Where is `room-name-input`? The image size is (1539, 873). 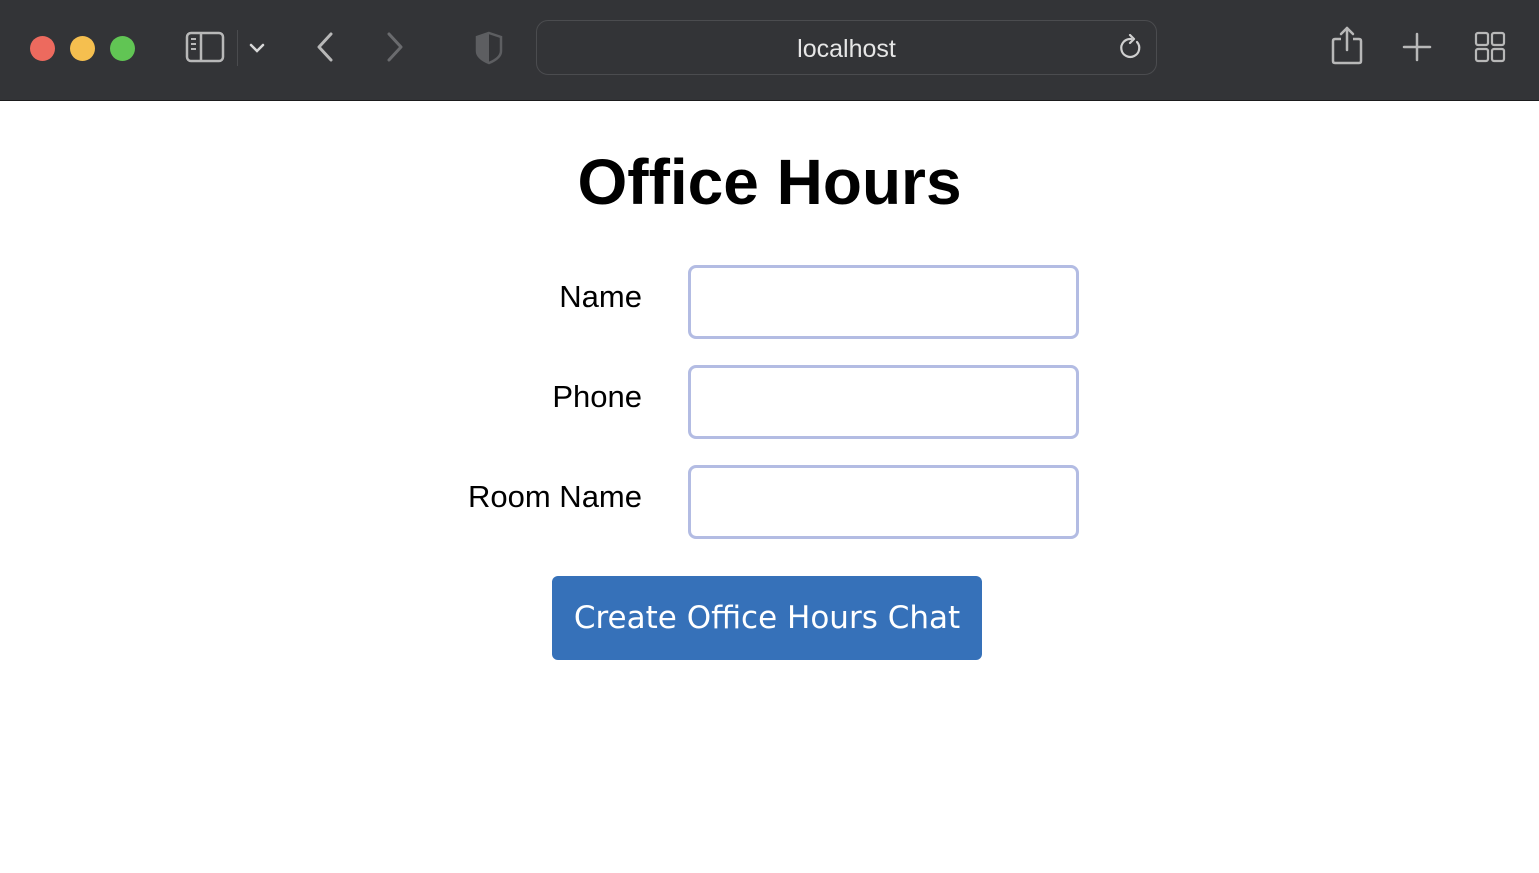
room-name-input is located at coordinates (883, 502).